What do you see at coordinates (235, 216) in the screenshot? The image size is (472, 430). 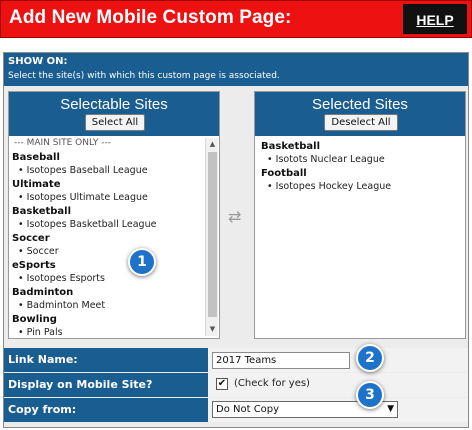 I see `transfer-arrows-icon: ⇄` at bounding box center [235, 216].